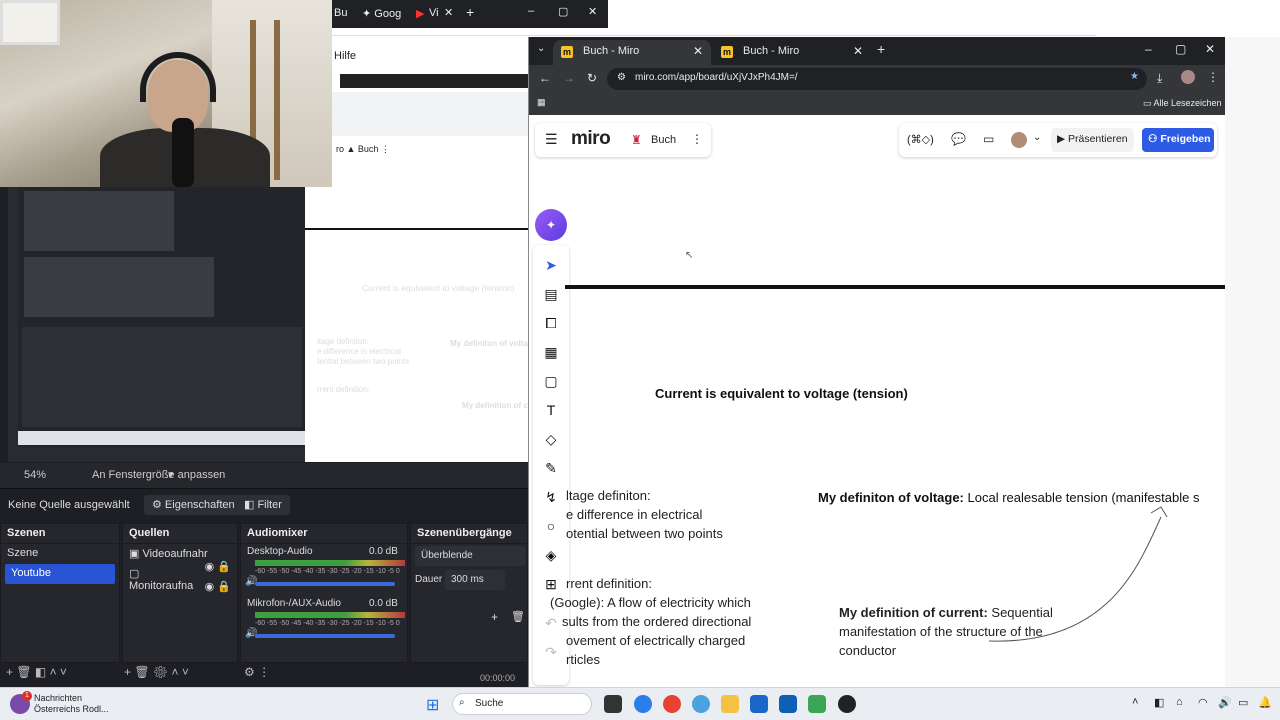  I want to click on video-icon: ▭, so click(988, 139).